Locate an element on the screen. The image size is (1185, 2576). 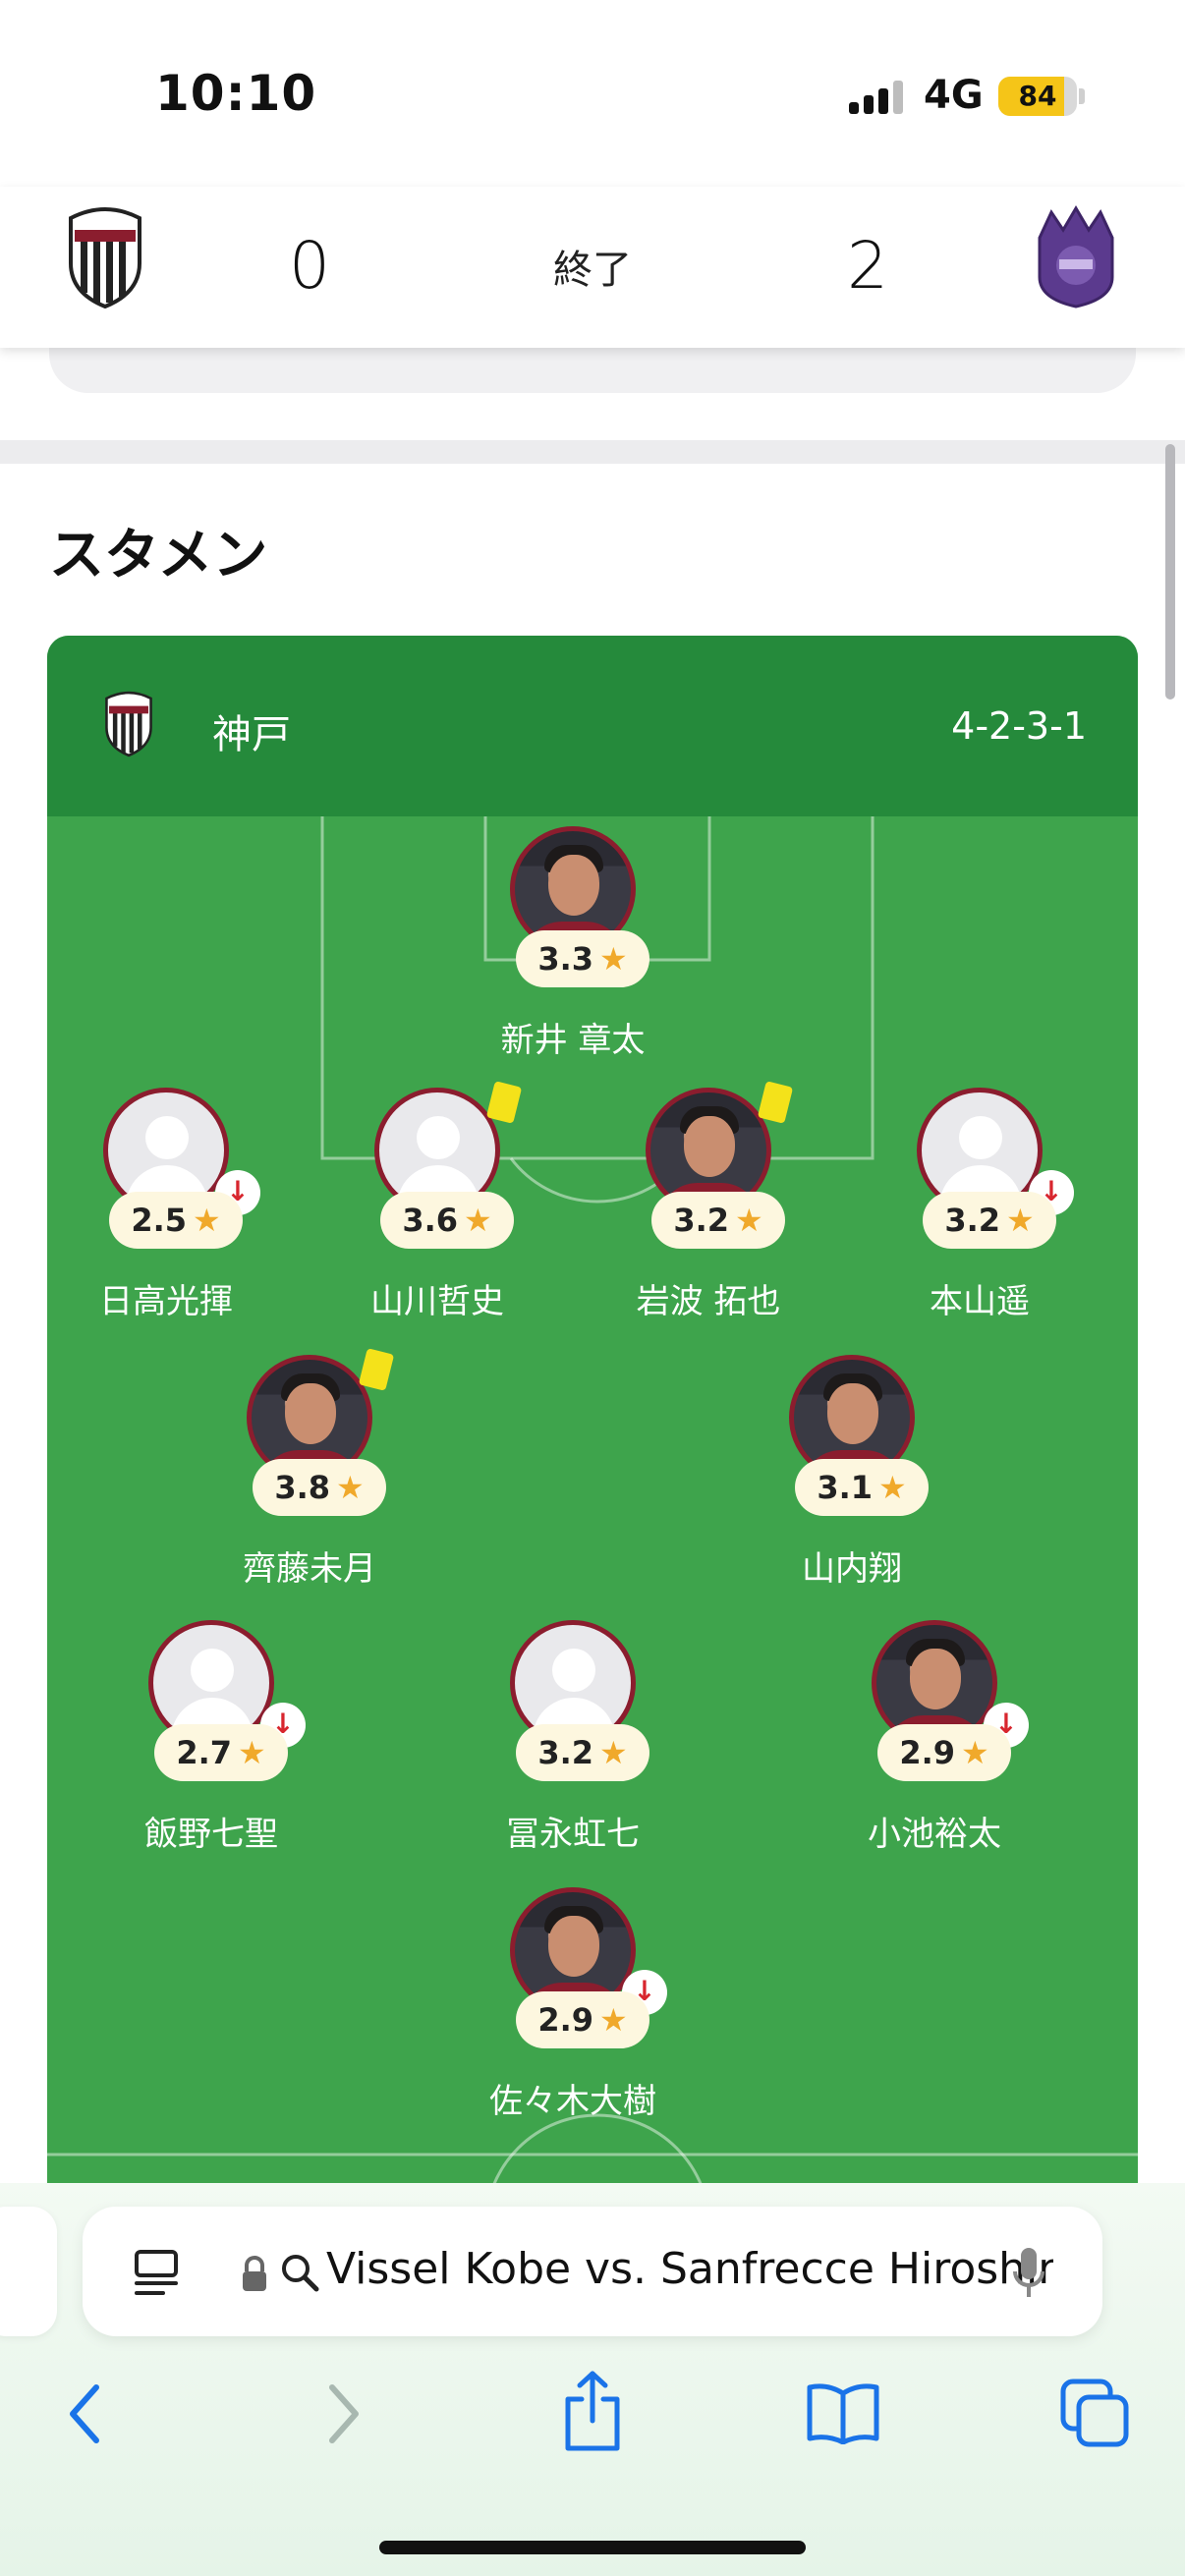
reader-icon is located at coordinates (156, 2272).